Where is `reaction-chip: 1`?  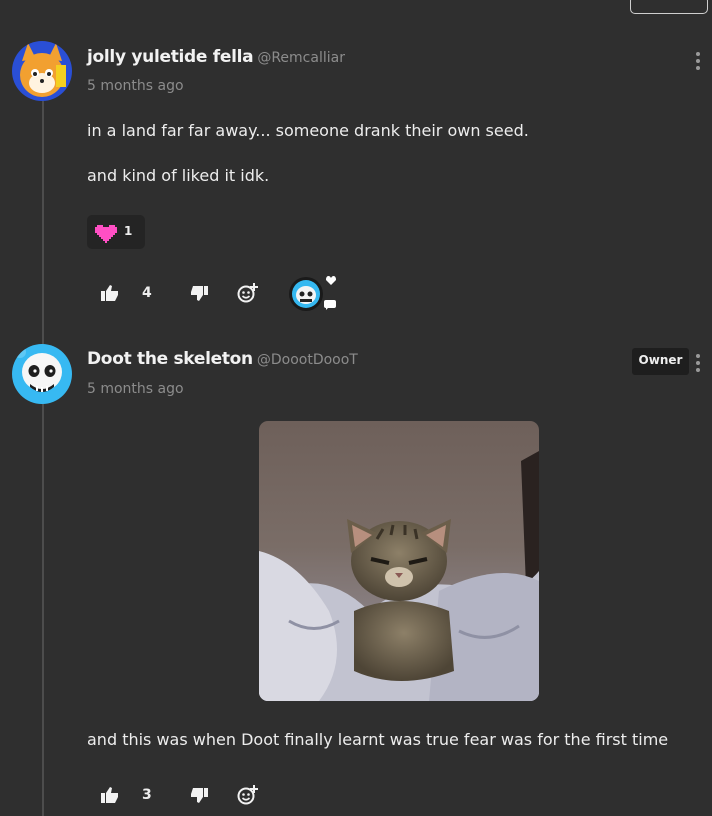
reaction-chip: 1 is located at coordinates (116, 232).